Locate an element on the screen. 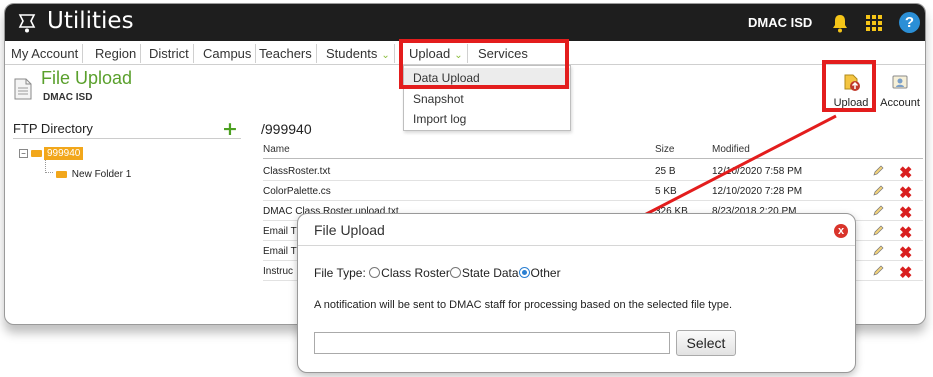  radio-class-roster is located at coordinates (375, 272).